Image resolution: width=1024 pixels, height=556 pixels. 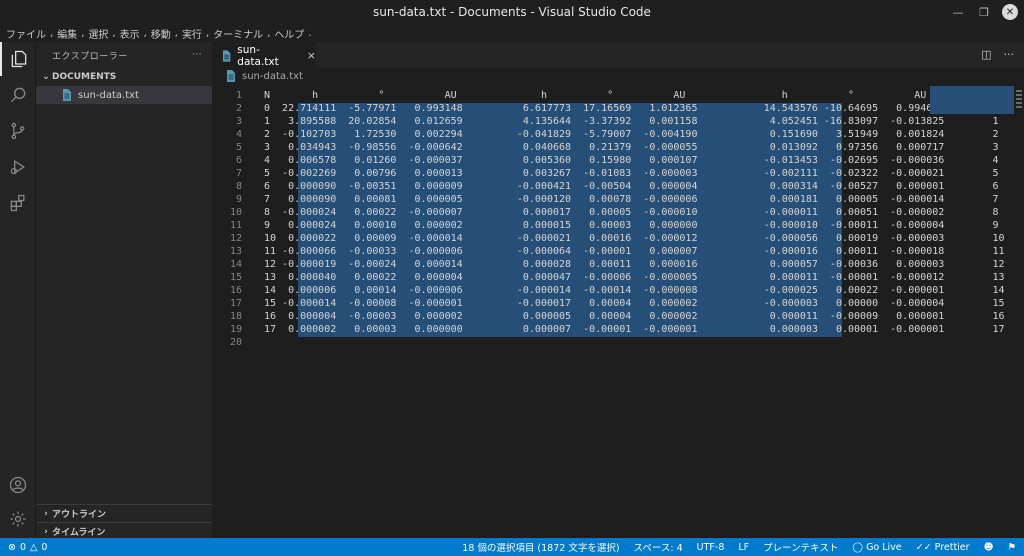 What do you see at coordinates (124, 55) in the screenshot?
I see `explorer-header: エクスプローラー ···` at bounding box center [124, 55].